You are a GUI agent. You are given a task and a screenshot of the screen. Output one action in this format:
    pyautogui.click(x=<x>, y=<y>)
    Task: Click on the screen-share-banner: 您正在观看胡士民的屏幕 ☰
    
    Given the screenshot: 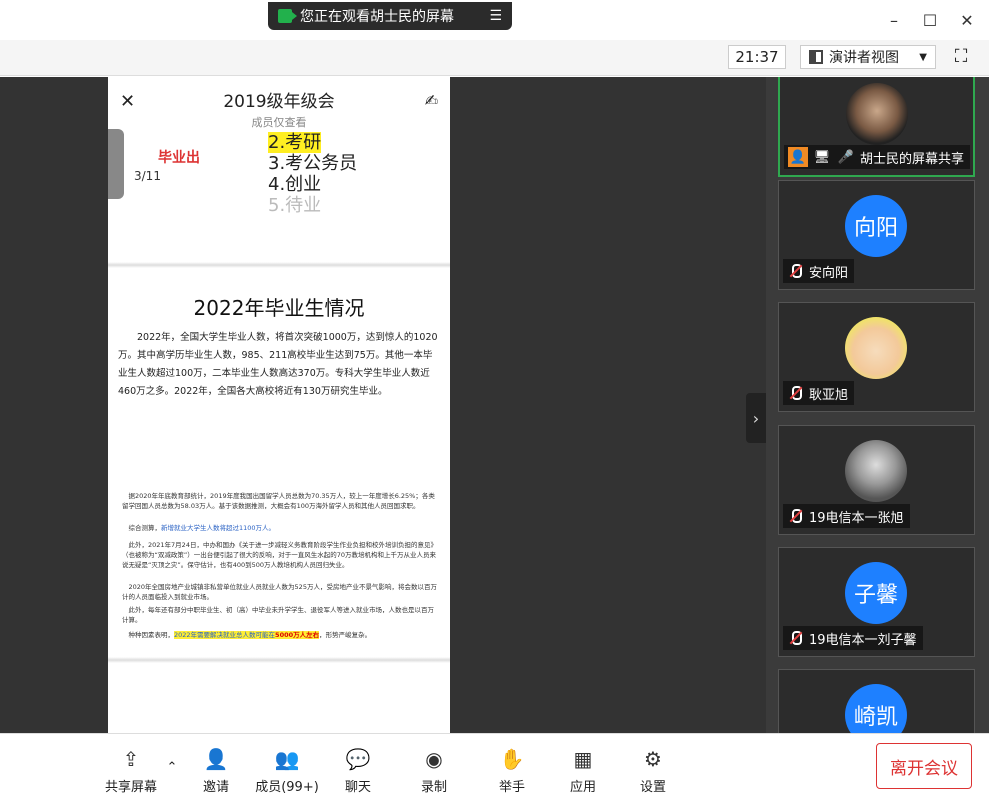 What is the action you would take?
    pyautogui.click(x=390, y=16)
    